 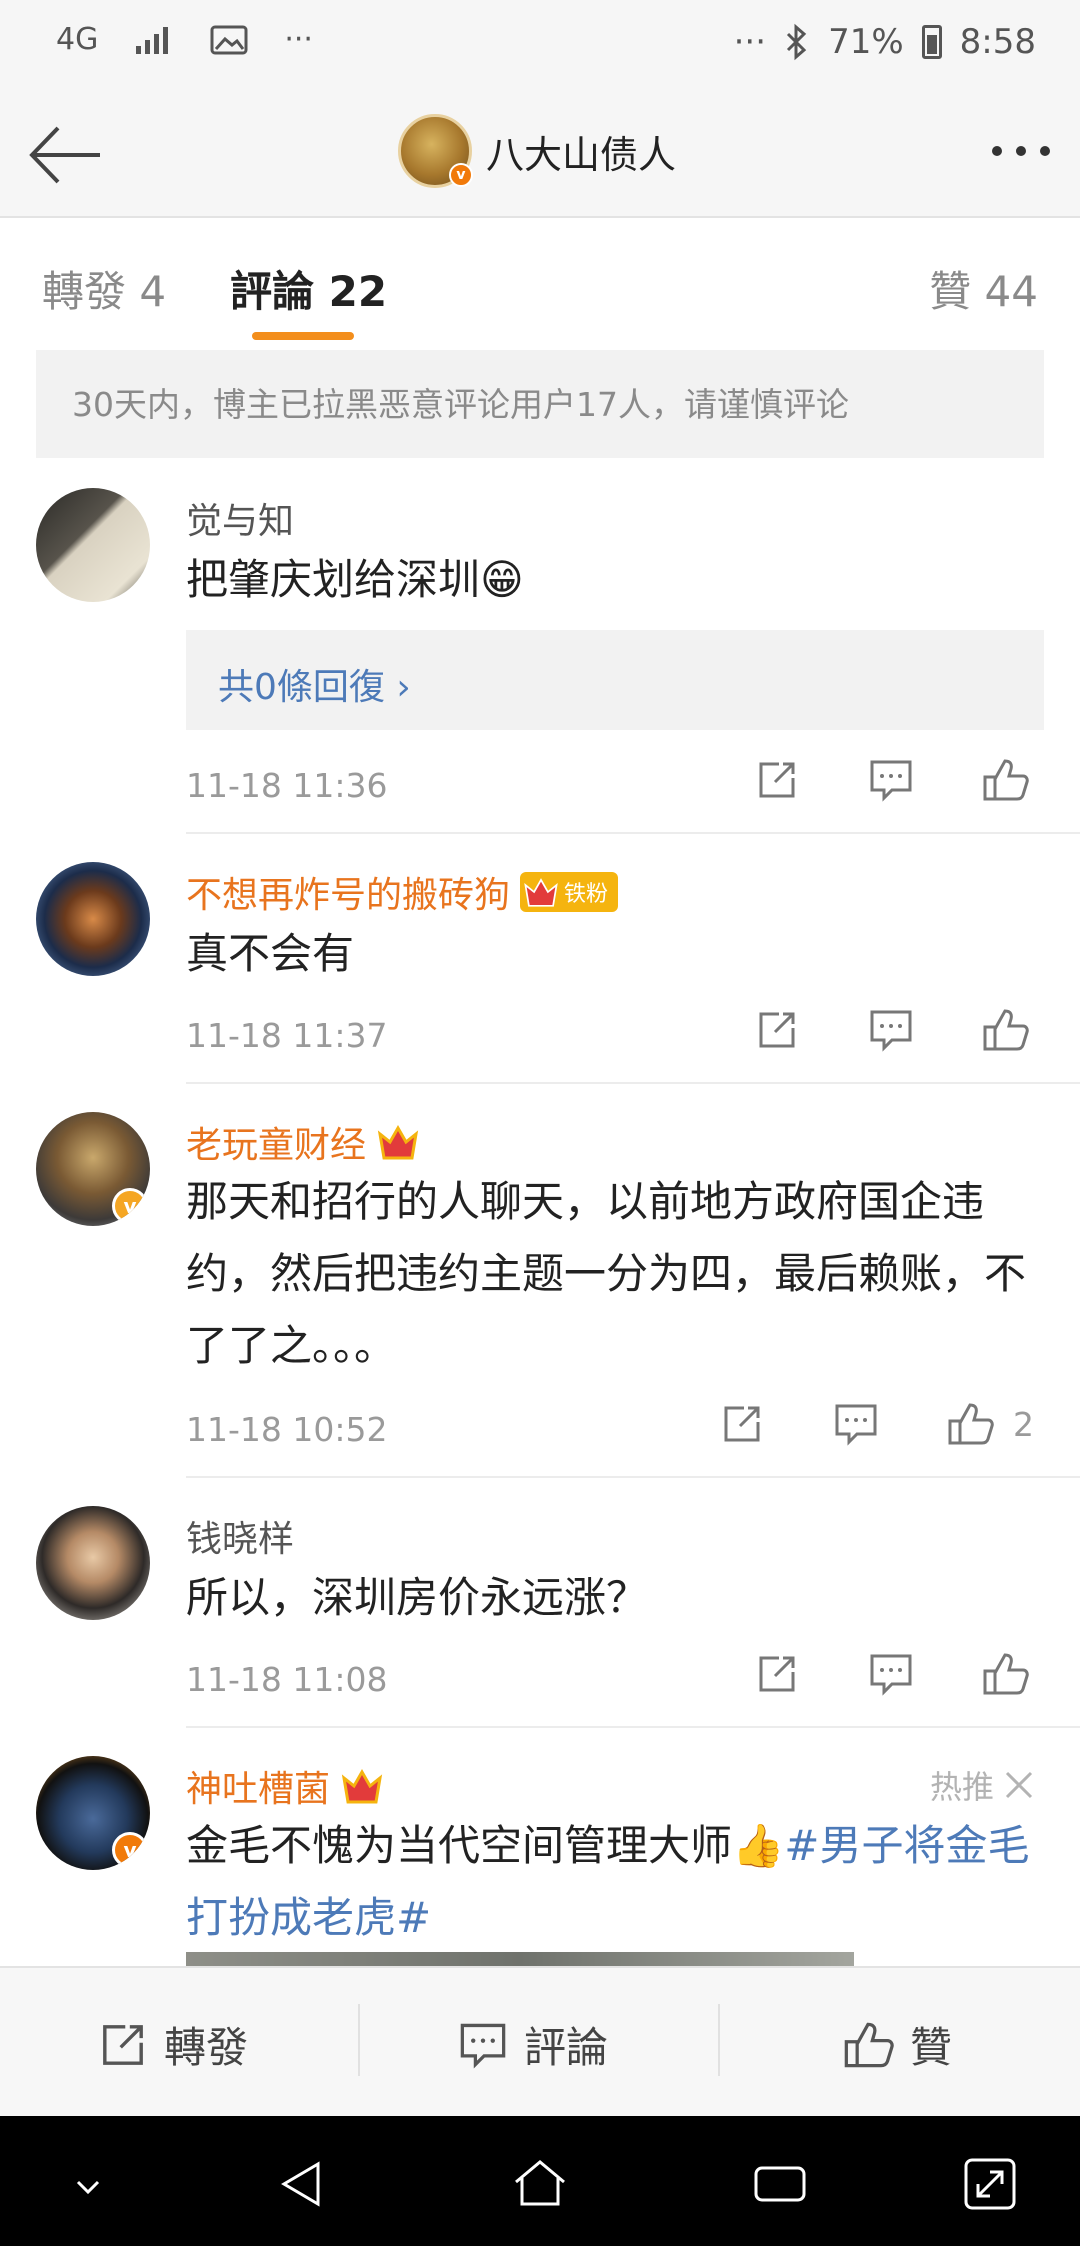 I want to click on bottom-action-bar: 轉發 評論 贊, so click(x=540, y=2041).